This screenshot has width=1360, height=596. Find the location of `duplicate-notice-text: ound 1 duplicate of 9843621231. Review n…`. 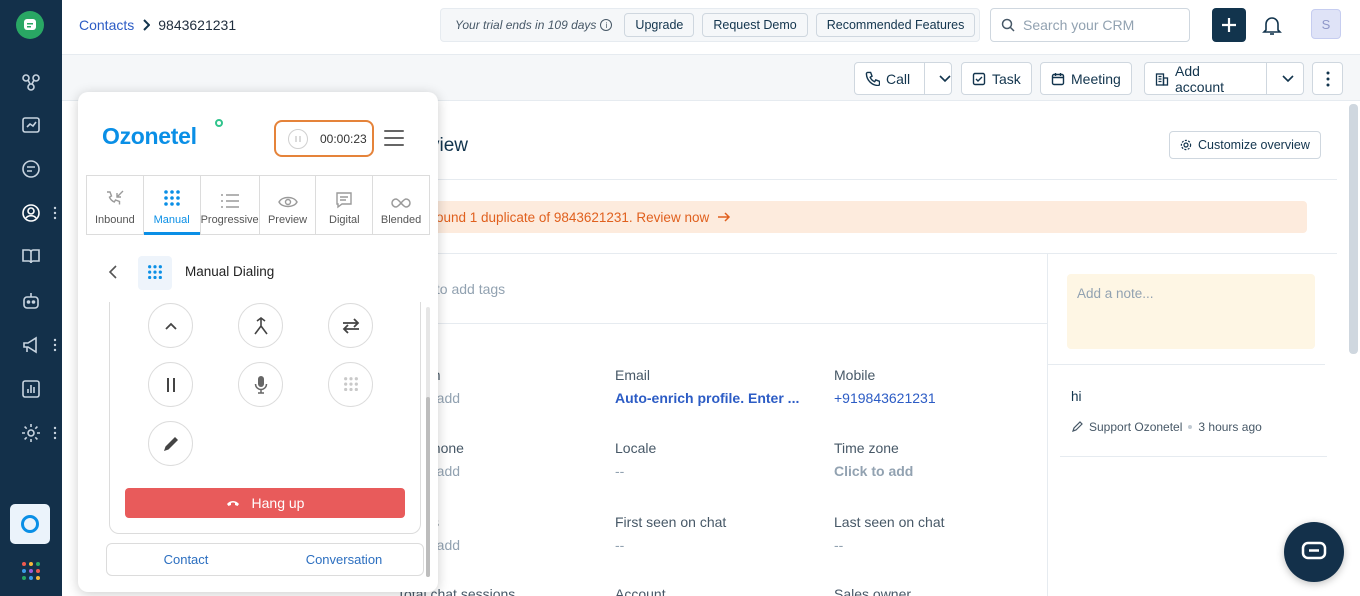

duplicate-notice-text: ound 1 duplicate of 9843621231. Review n… is located at coordinates (573, 217).